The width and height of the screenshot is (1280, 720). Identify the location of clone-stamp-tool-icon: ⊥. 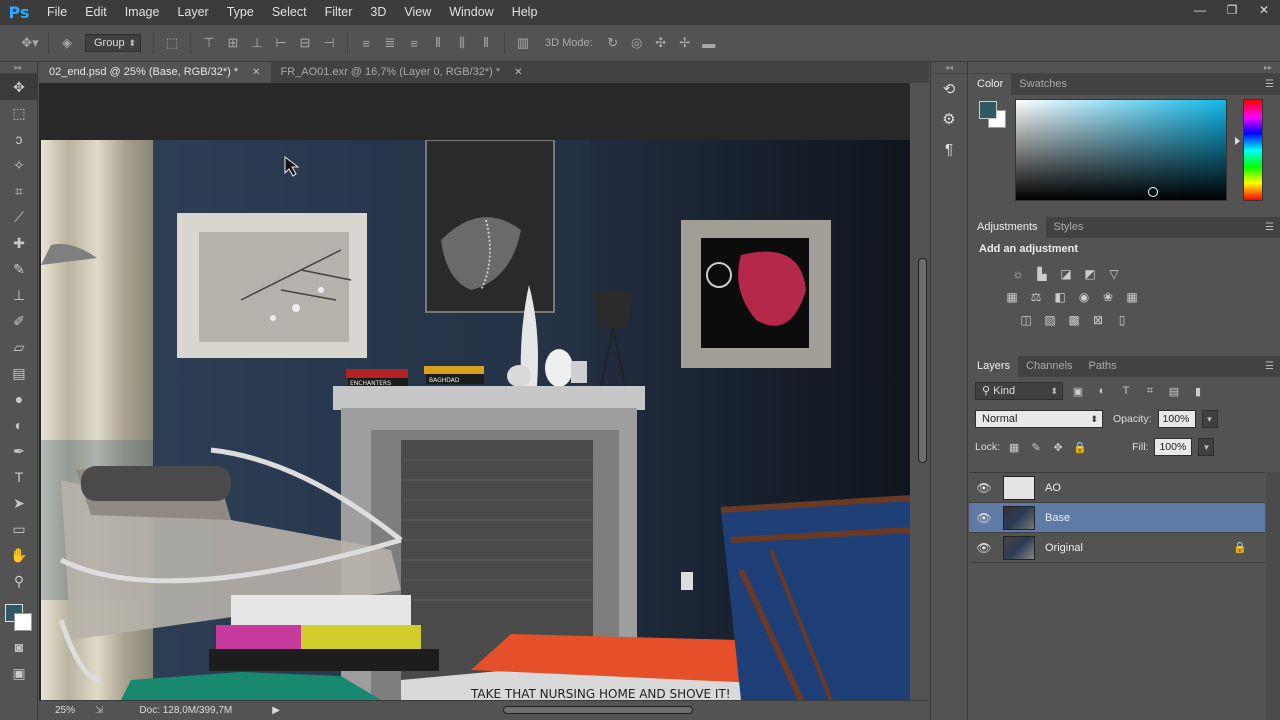
(19, 295).